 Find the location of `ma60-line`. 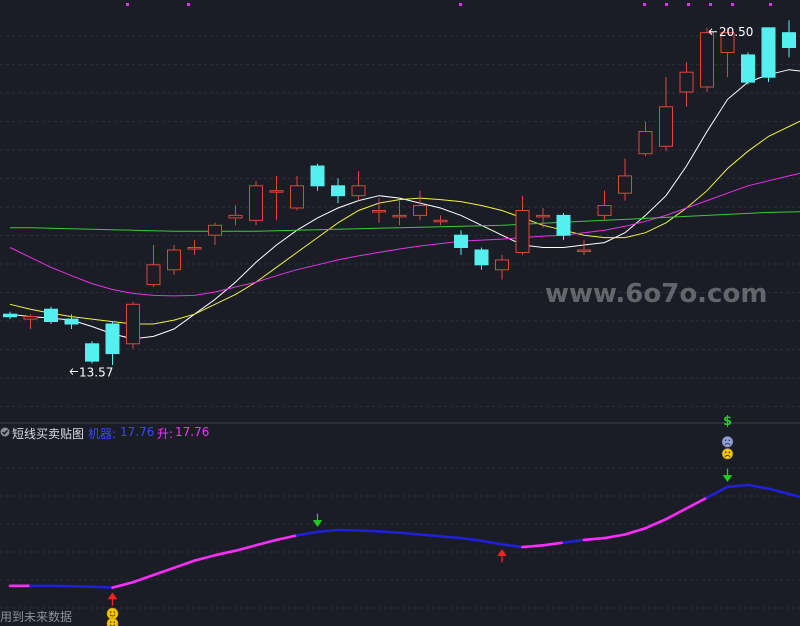

ma60-line is located at coordinates (405, 221).